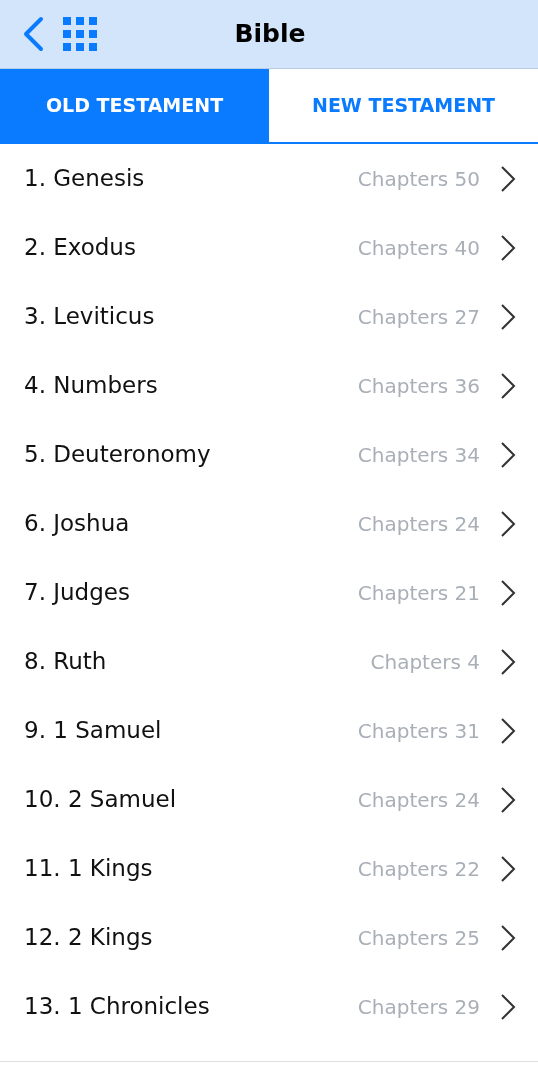 This screenshot has height=1066, width=538. I want to click on page-title: Bible, so click(270, 34).